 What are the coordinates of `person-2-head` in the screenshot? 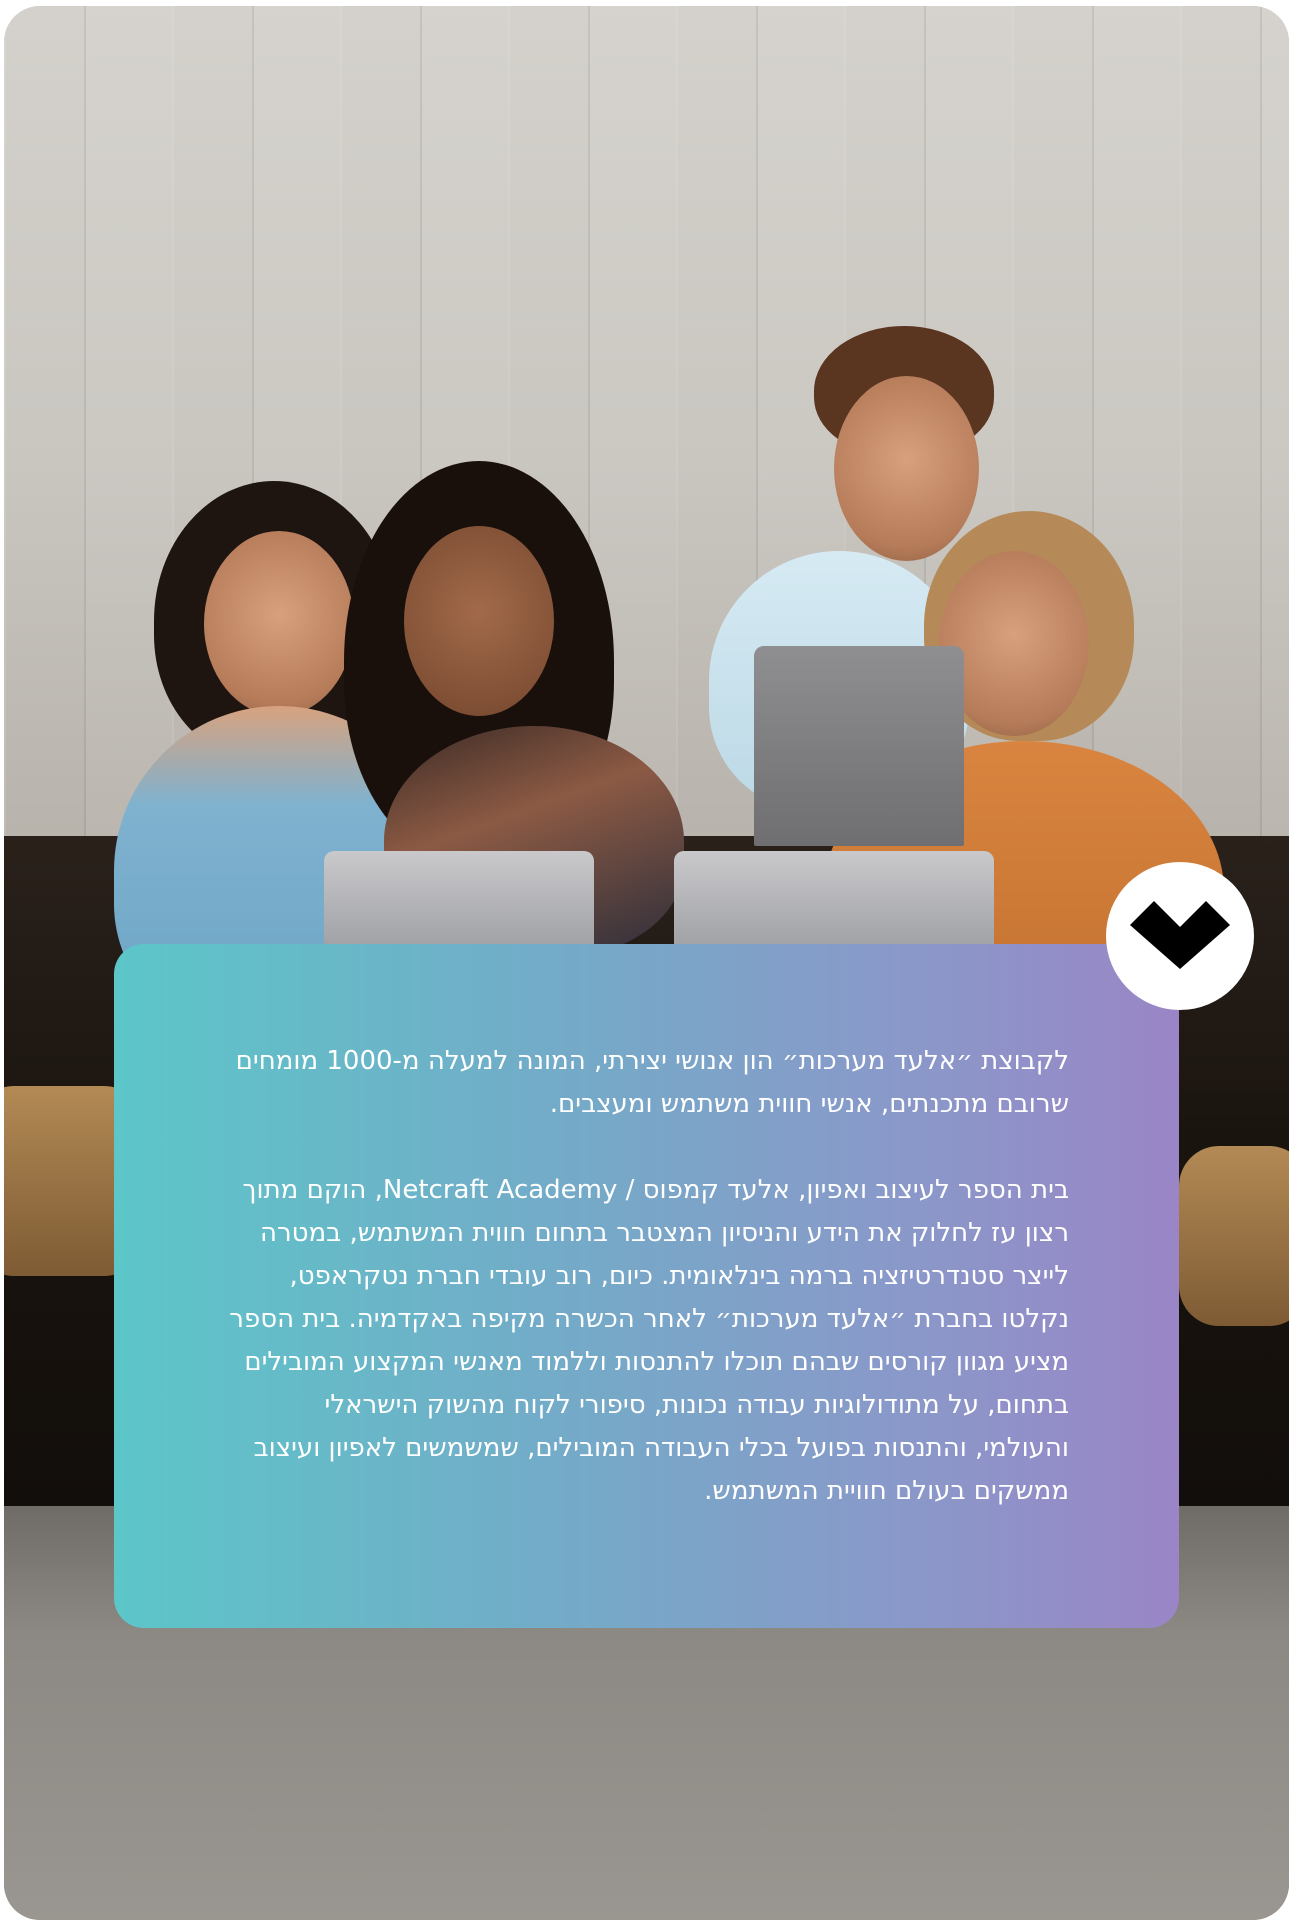 It's located at (479, 621).